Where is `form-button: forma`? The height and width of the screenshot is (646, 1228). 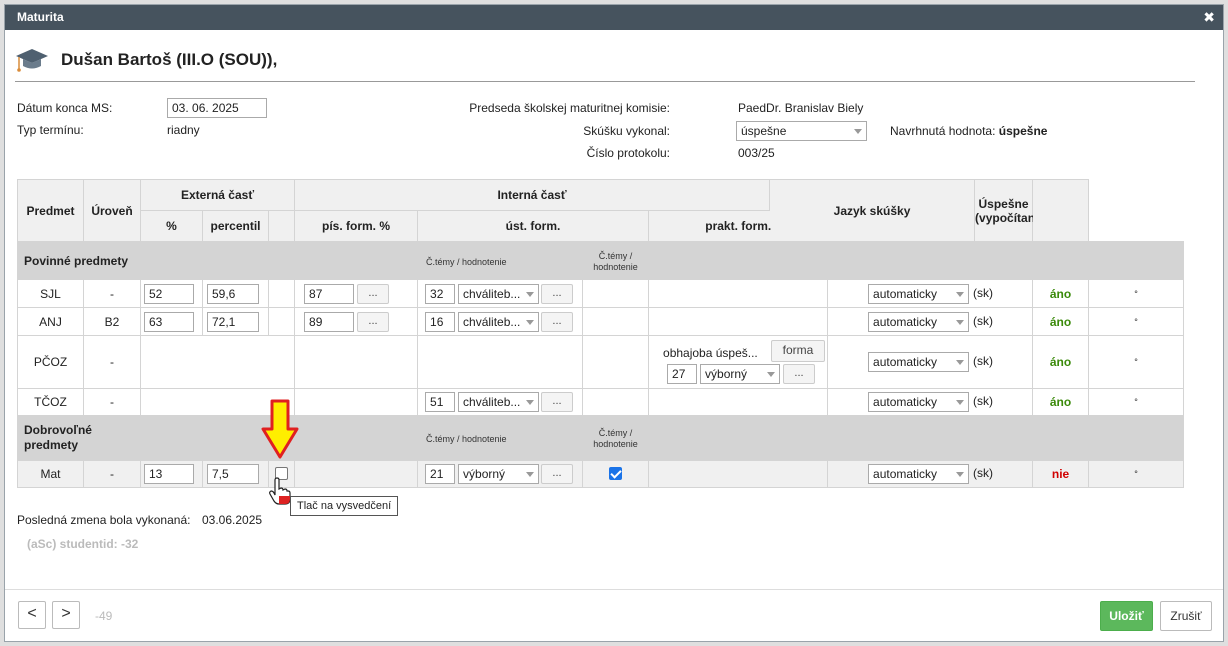 form-button: forma is located at coordinates (798, 351).